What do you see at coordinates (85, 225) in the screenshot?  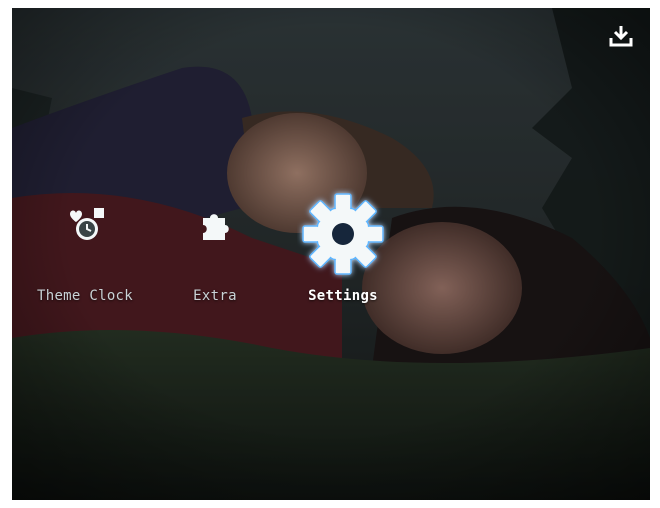 I see `theme-clock-icon` at bounding box center [85, 225].